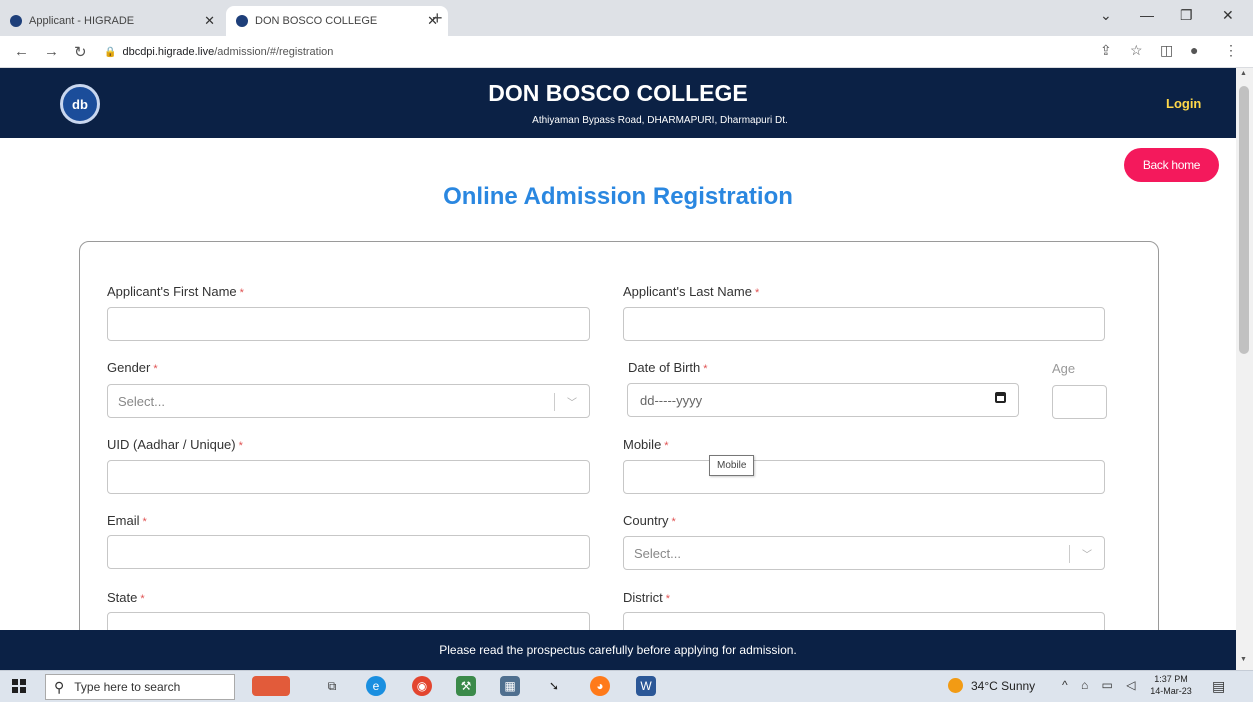 The image size is (1253, 702). I want to click on url-host: dbcdpi.higrade.live, so click(168, 52).